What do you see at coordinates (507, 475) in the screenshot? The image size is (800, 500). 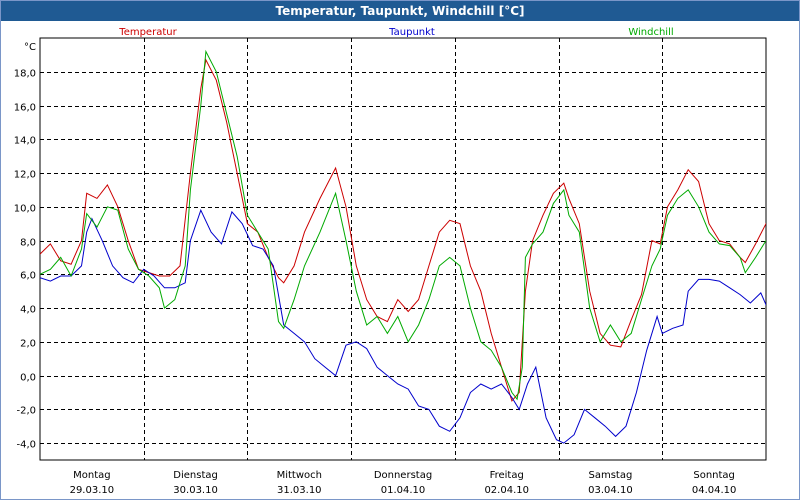 I see `x-day-label: Freitag` at bounding box center [507, 475].